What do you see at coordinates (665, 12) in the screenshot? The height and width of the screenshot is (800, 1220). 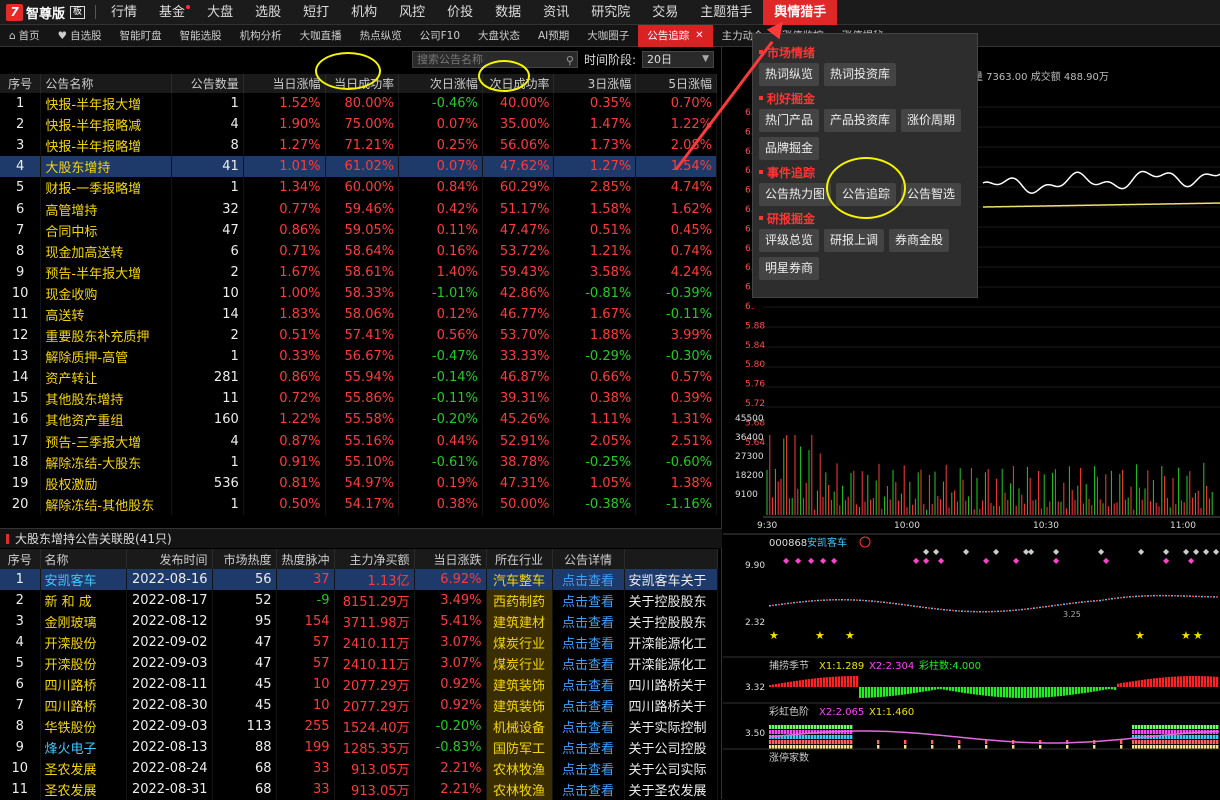 I see `nav-tab-11: 交易` at bounding box center [665, 12].